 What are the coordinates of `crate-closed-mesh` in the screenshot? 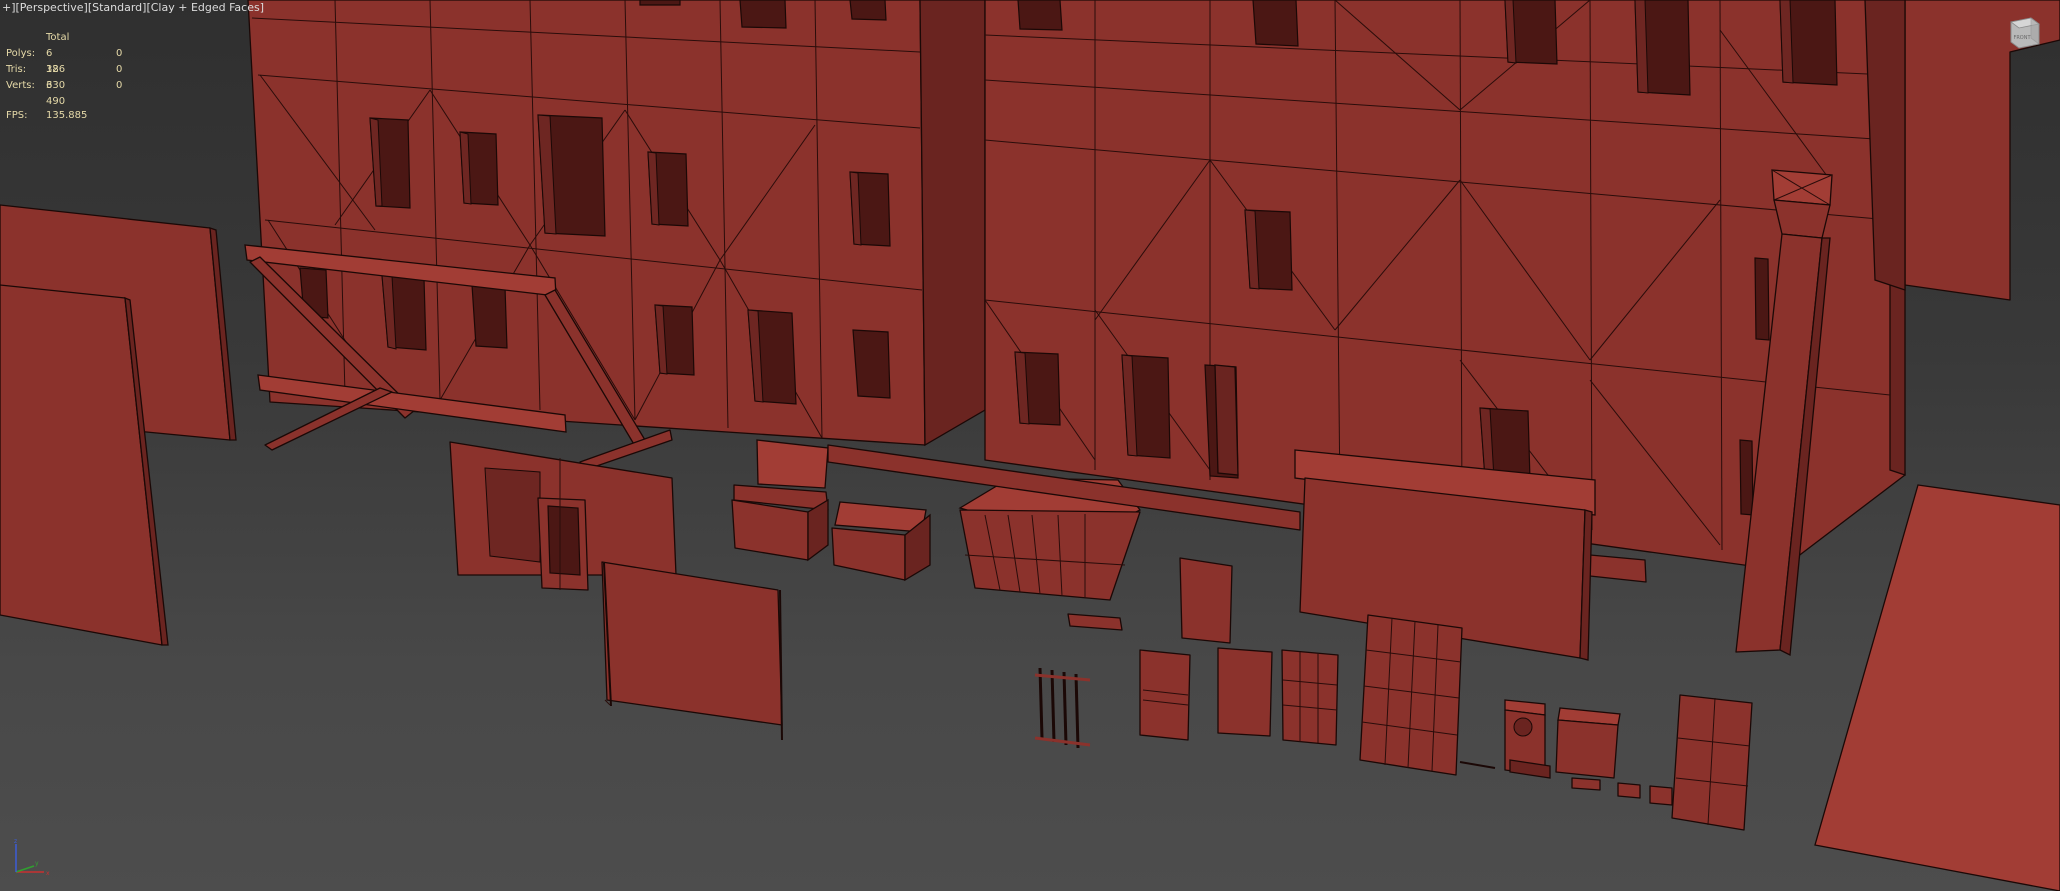 It's located at (881, 541).